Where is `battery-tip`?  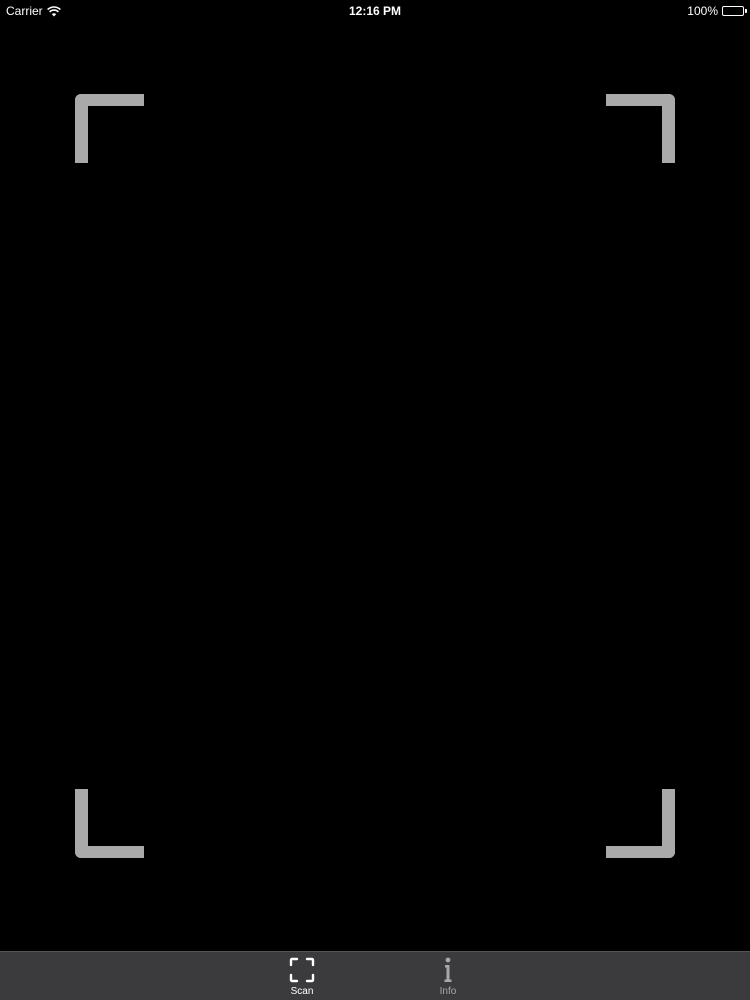 battery-tip is located at coordinates (746, 11).